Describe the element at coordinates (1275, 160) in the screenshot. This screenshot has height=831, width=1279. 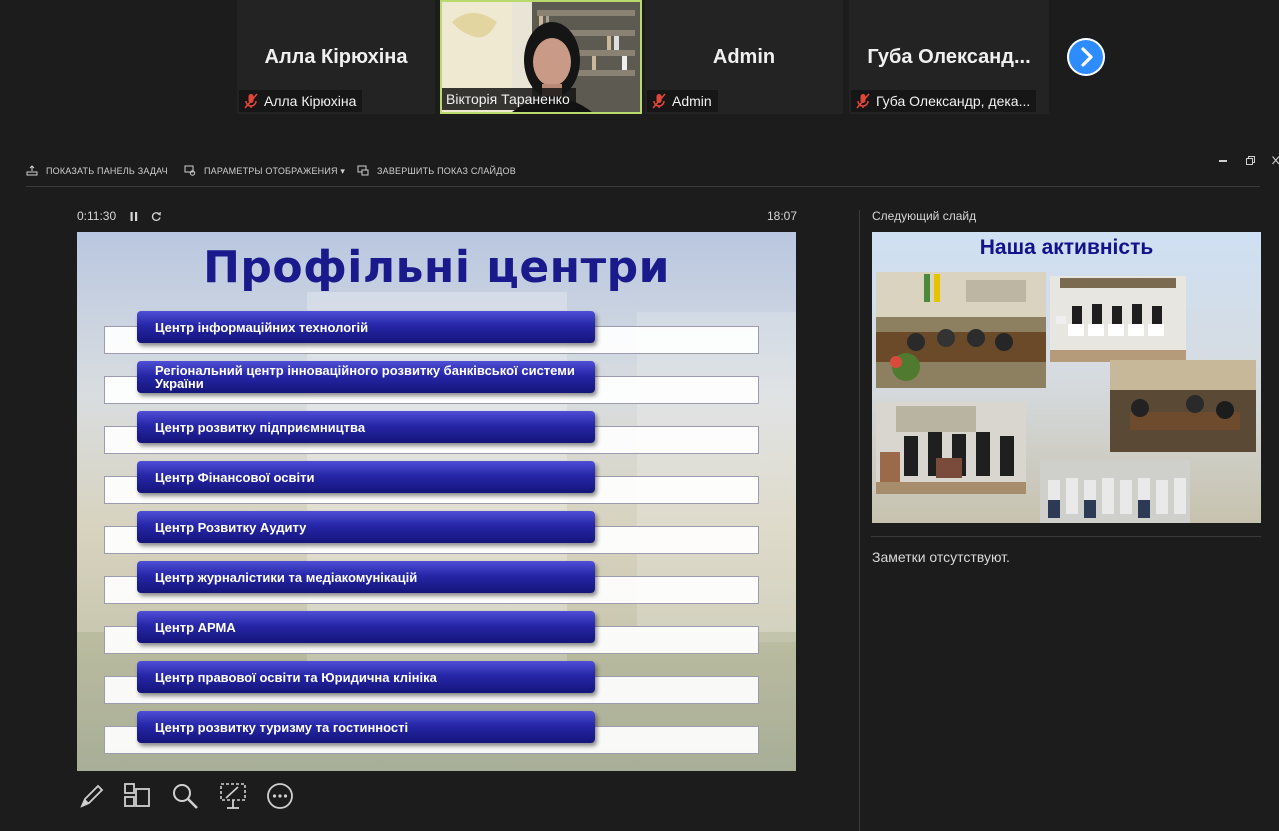
I see `close-button` at that location.